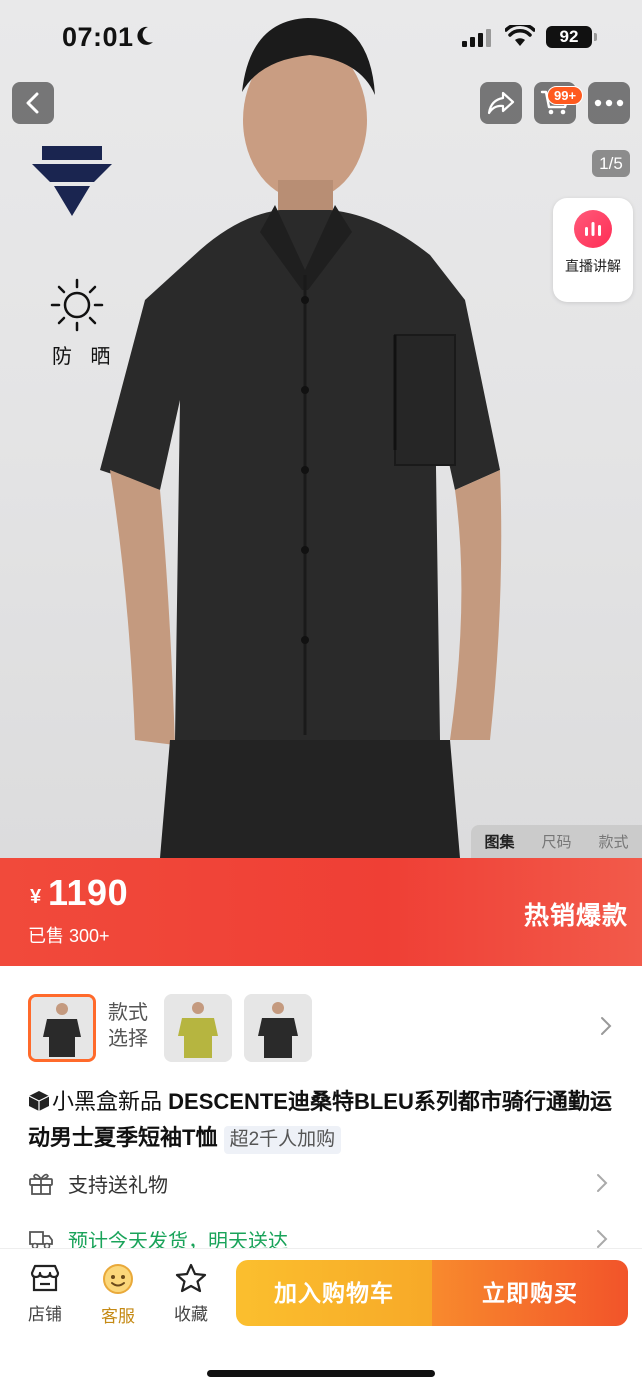 The height and width of the screenshot is (1389, 642). What do you see at coordinates (569, 37) in the screenshot?
I see `battery-indicator: 92` at bounding box center [569, 37].